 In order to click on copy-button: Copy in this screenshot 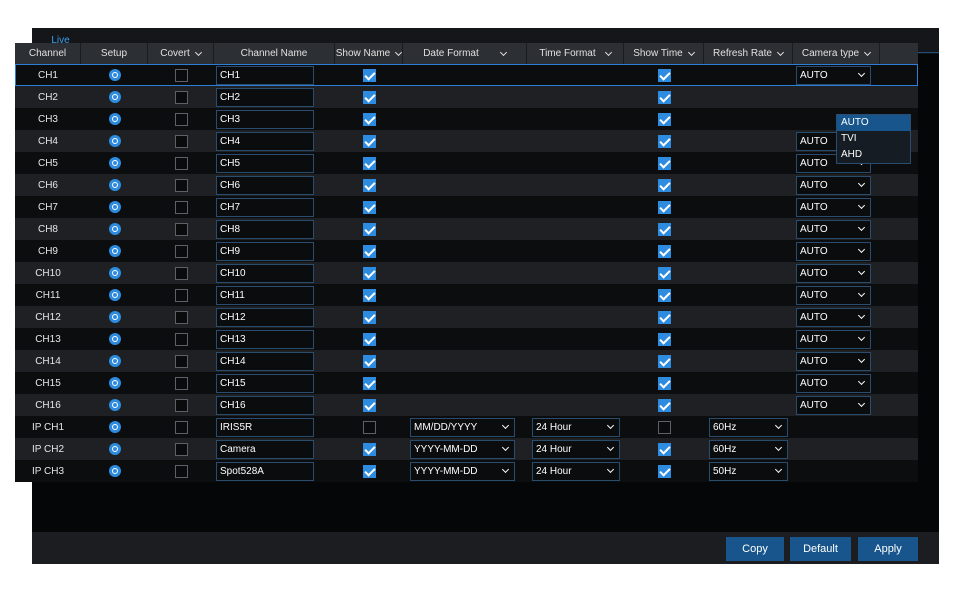, I will do `click(755, 549)`.